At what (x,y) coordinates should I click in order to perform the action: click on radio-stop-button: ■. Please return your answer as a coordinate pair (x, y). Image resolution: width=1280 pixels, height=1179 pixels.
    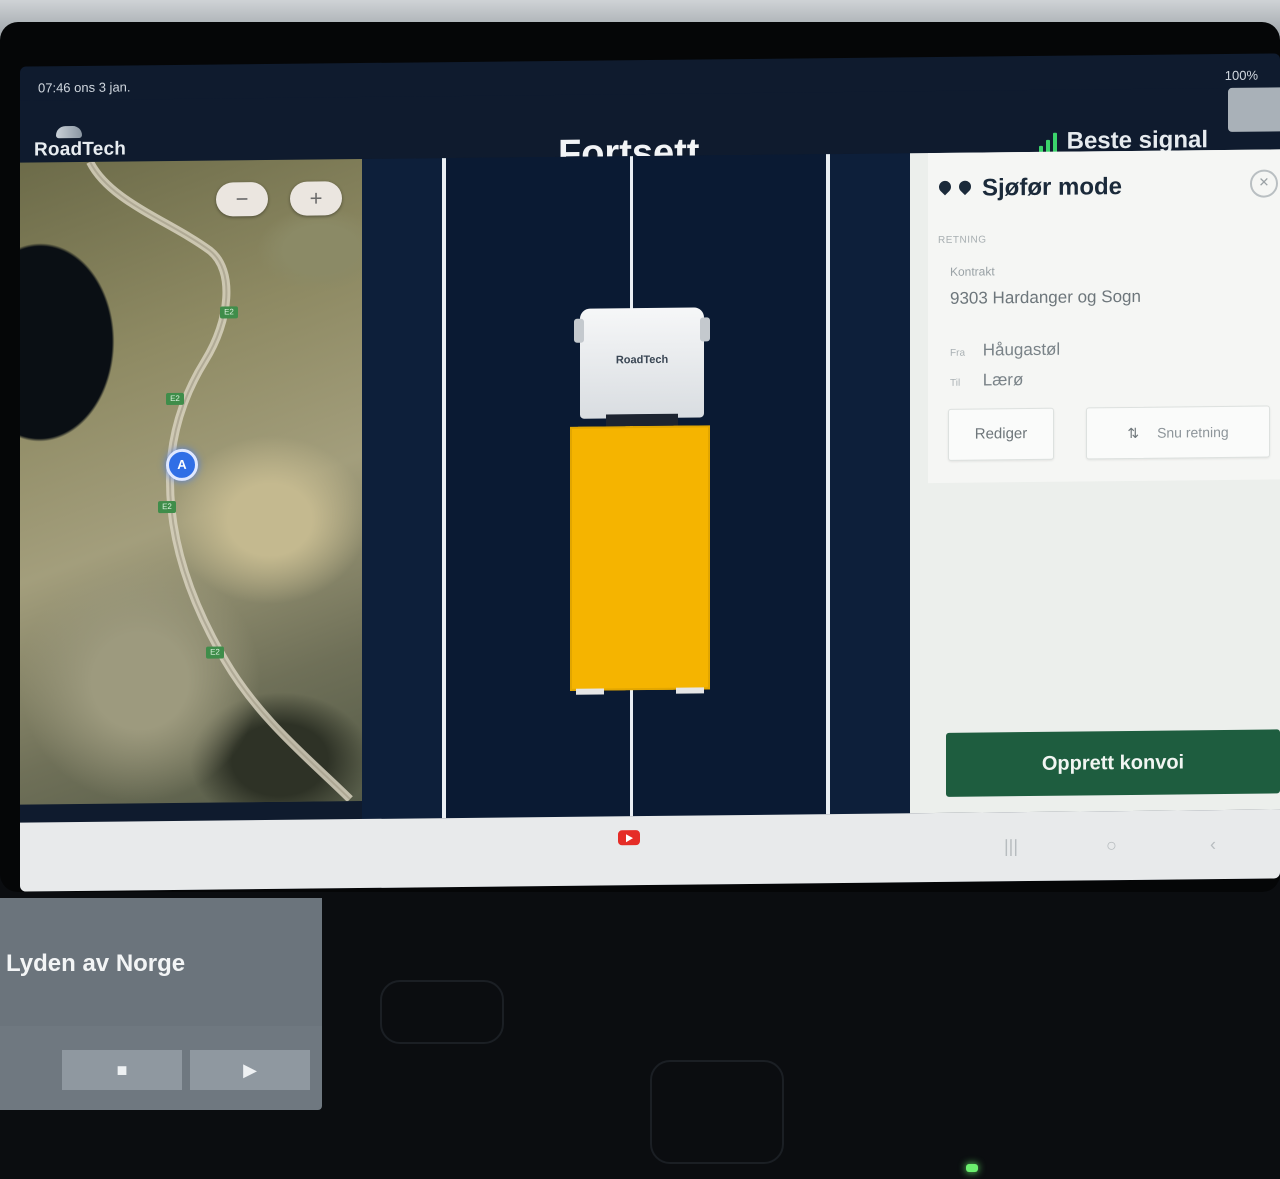
    Looking at the image, I should click on (122, 1070).